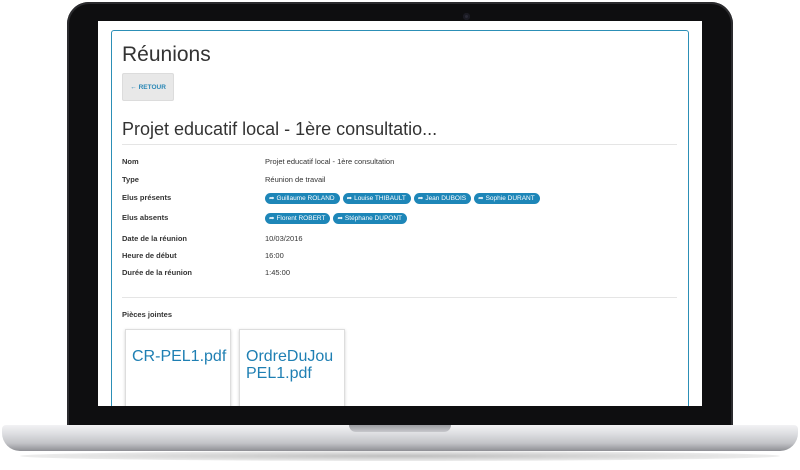 The width and height of the screenshot is (800, 470). What do you see at coordinates (130, 179) in the screenshot?
I see `type-label: Type` at bounding box center [130, 179].